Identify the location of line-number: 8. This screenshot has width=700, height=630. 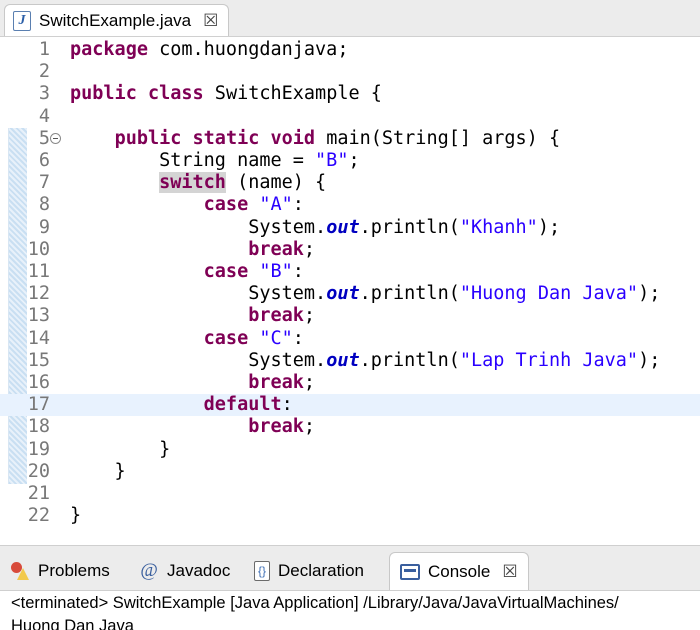
(44, 205).